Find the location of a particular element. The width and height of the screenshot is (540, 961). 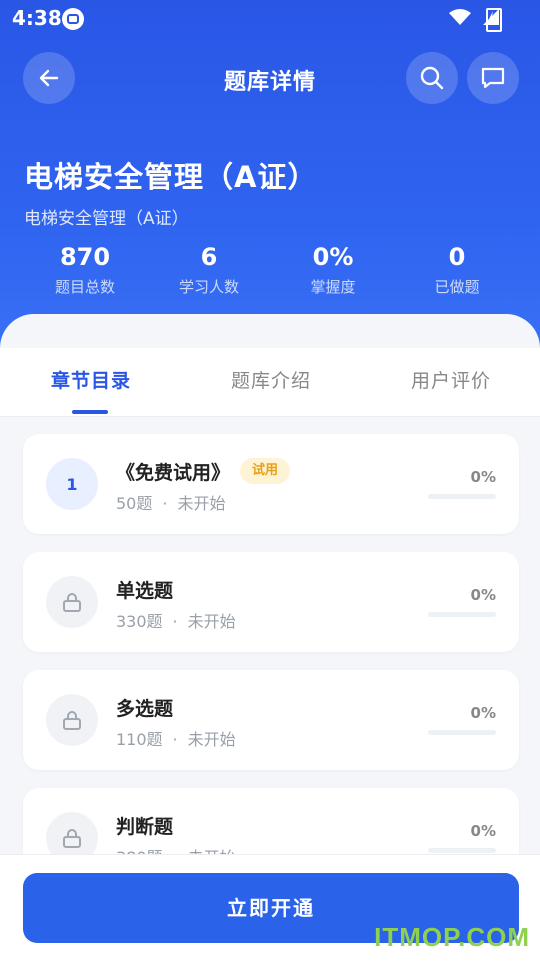

tab-intro: 题库介绍 is located at coordinates (271, 379).